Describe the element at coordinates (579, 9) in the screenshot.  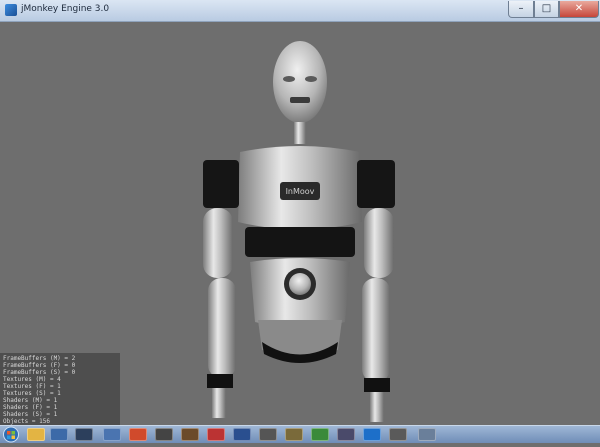
I see `close-button: ✕` at that location.